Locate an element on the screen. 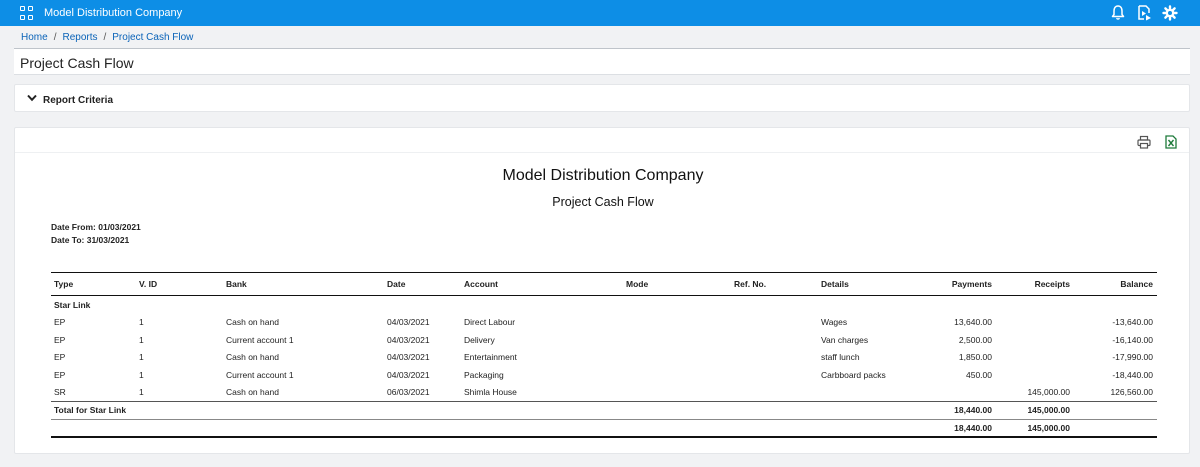 Image resolution: width=1200 pixels, height=467 pixels. cell-balance: -13,640.00 is located at coordinates (1132, 322).